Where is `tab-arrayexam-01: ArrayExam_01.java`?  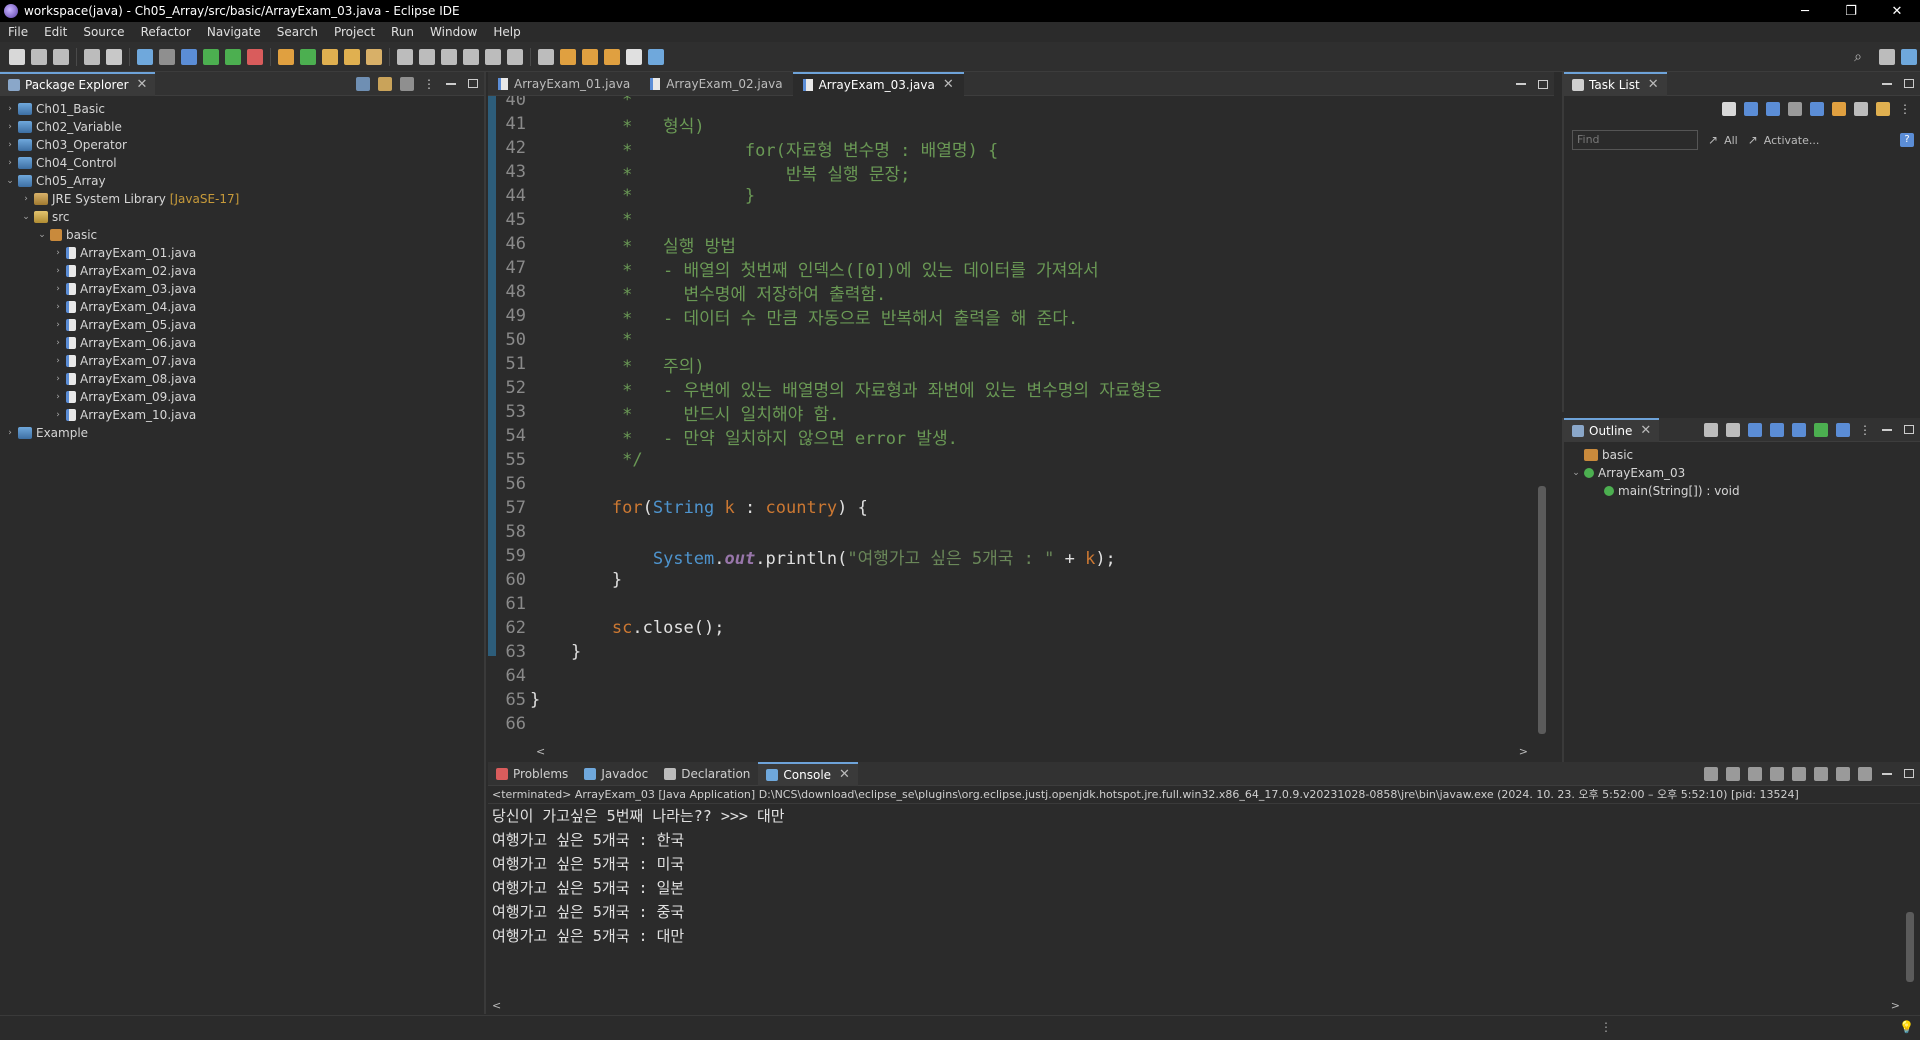 tab-arrayexam-01: ArrayExam_01.java is located at coordinates (564, 84).